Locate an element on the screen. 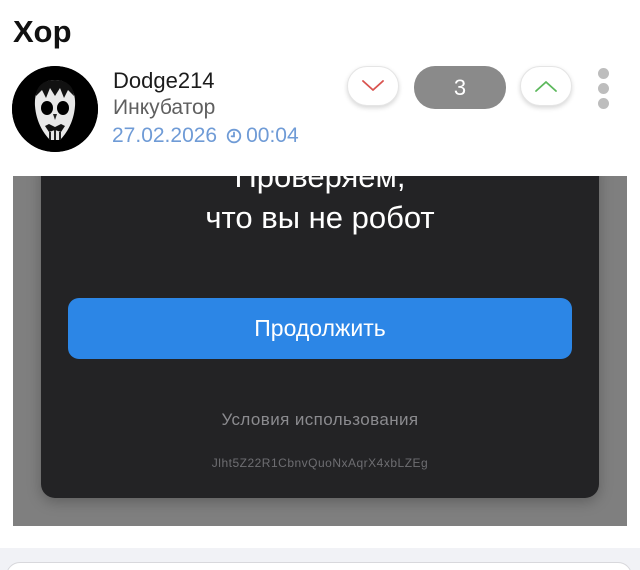  avatar-face-image is located at coordinates (55, 109).